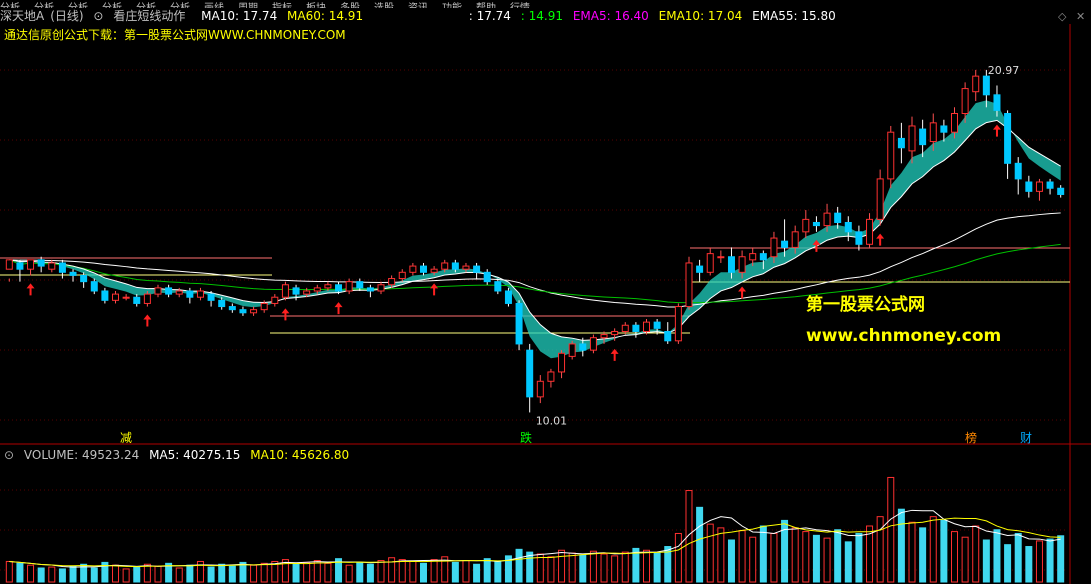 The image size is (1091, 584). What do you see at coordinates (904, 336) in the screenshot?
I see `watermark-url: www.chnmoney.com` at bounding box center [904, 336].